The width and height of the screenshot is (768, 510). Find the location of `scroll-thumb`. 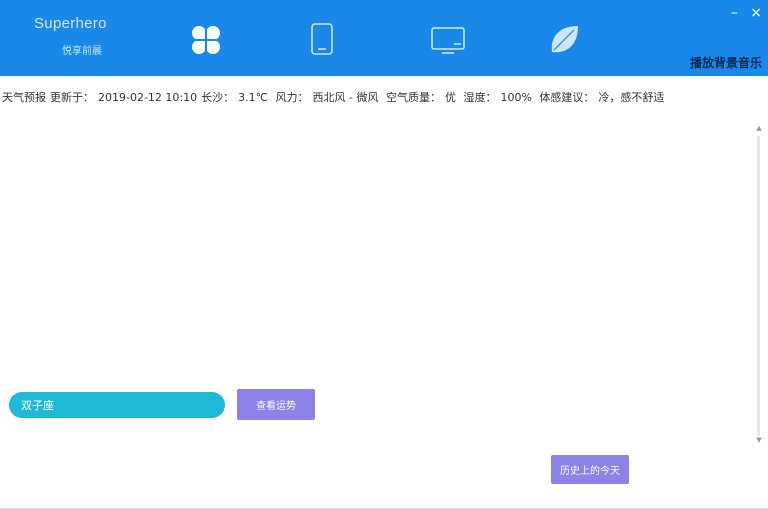

scroll-thumb is located at coordinates (758, 286).